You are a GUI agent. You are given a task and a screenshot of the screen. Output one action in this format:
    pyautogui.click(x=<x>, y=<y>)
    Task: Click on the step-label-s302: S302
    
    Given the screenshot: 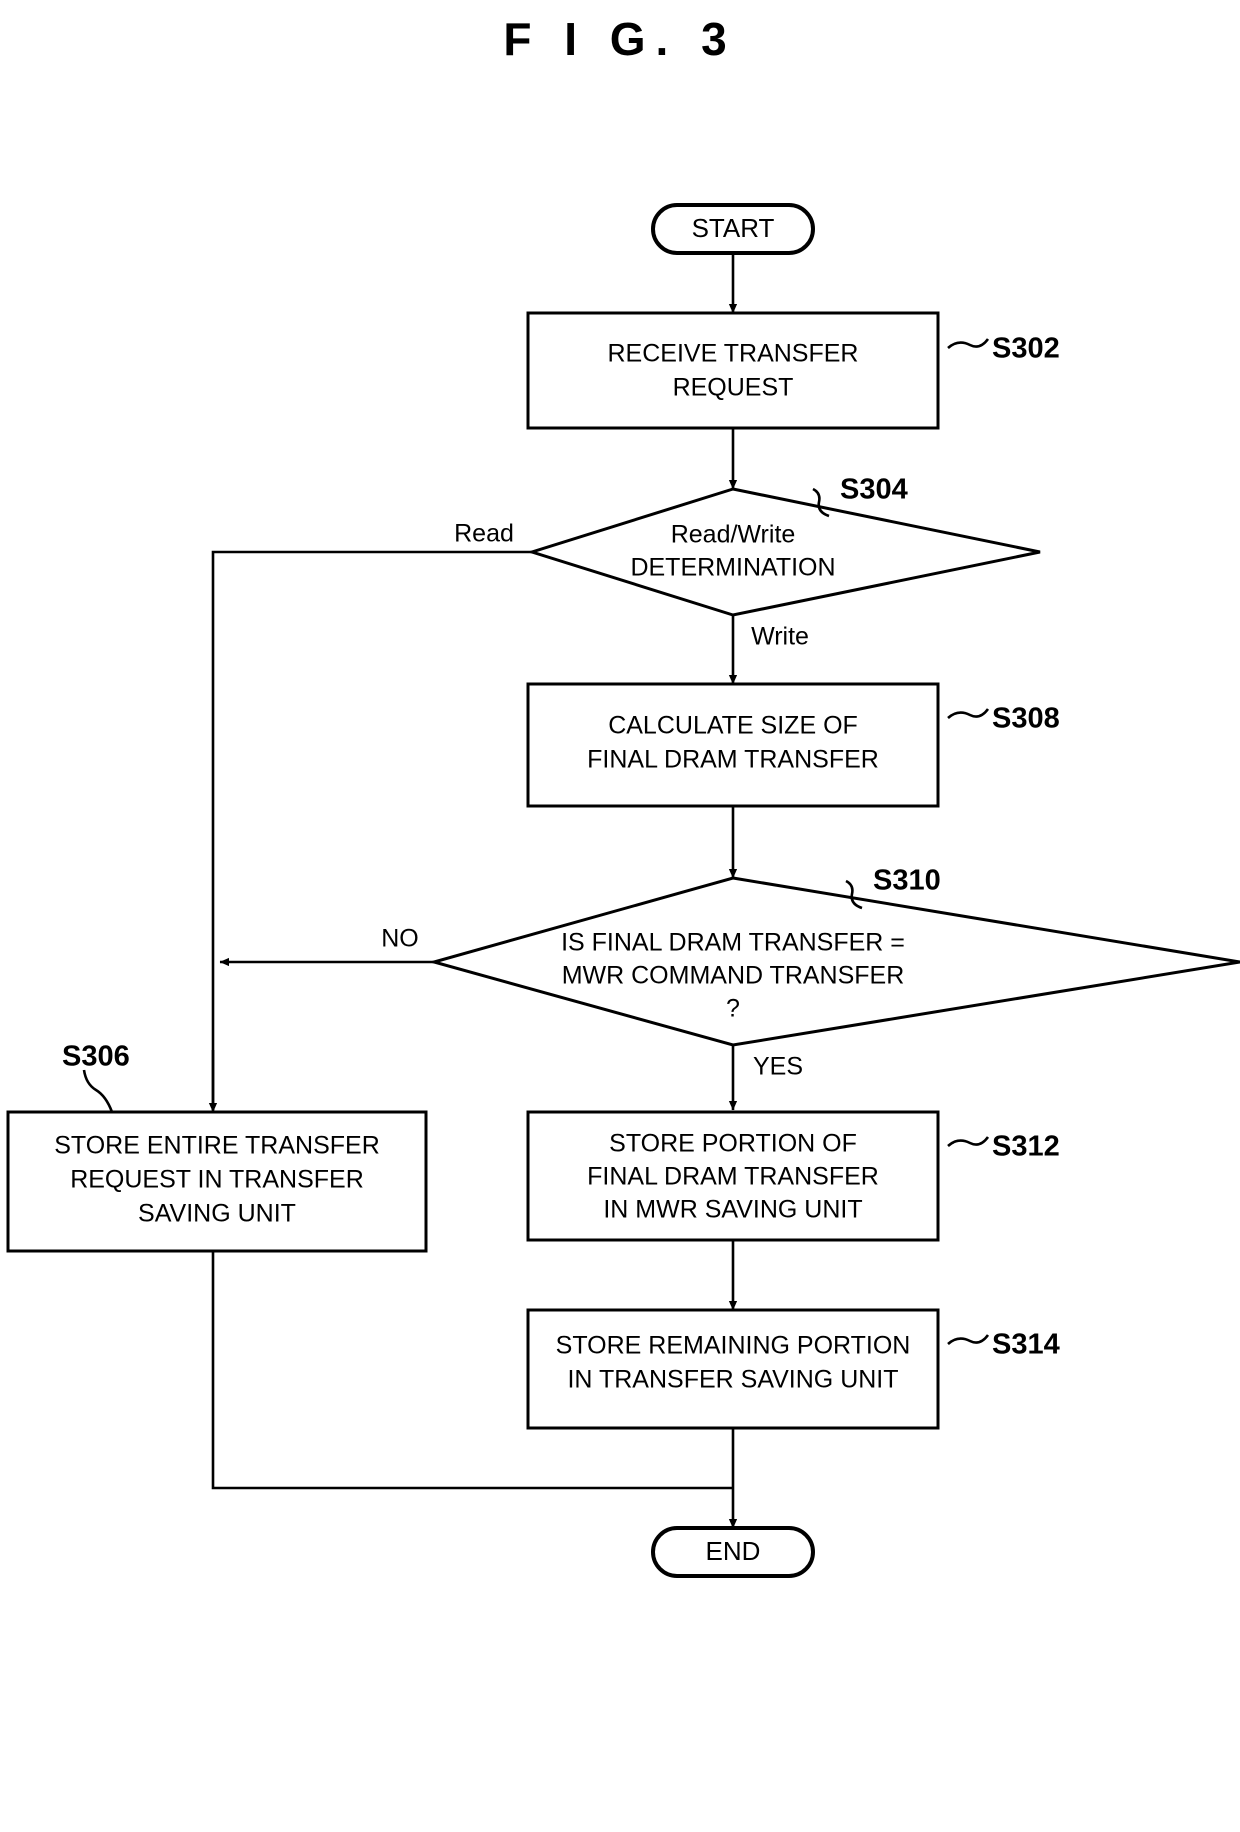 What is the action you would take?
    pyautogui.click(x=1026, y=349)
    